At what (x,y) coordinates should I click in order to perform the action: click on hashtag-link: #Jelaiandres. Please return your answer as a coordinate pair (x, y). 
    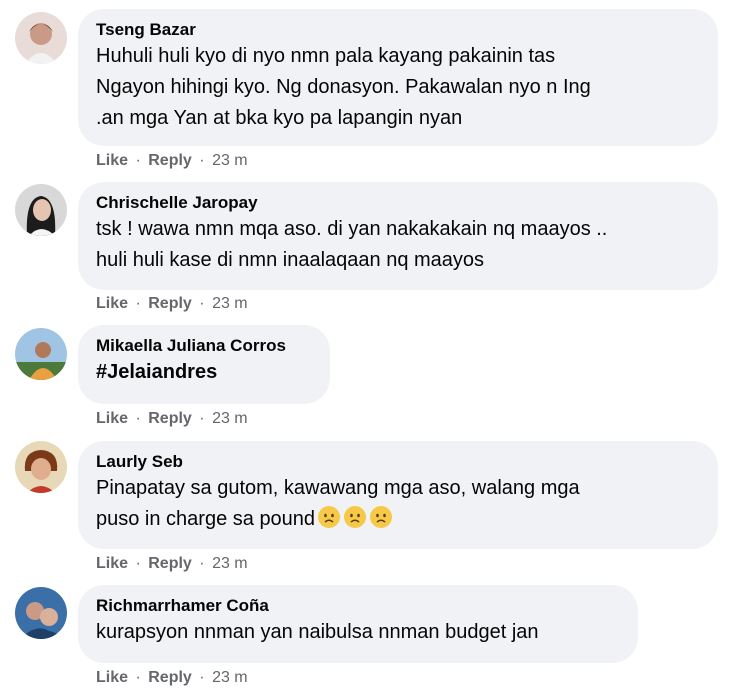
    Looking at the image, I should click on (204, 372).